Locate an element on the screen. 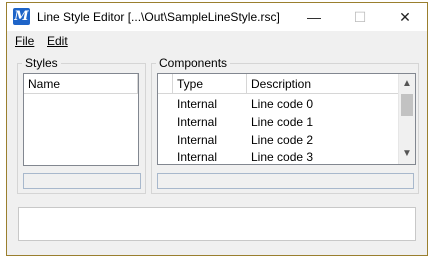  menu-edit: Edit is located at coordinates (57, 41).